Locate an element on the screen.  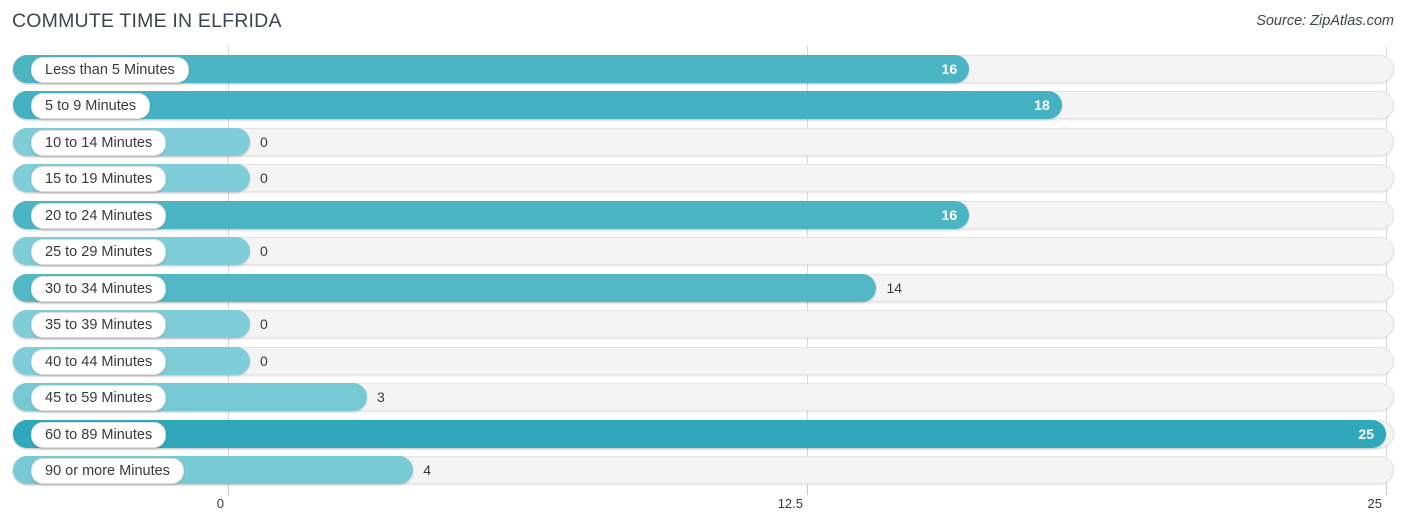
table-row: 10 to 14 Minutes 0 is located at coordinates (703, 141).